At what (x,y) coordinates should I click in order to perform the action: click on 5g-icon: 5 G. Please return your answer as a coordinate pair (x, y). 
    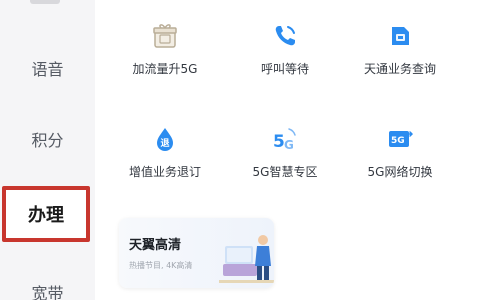
    Looking at the image, I should click on (284, 140).